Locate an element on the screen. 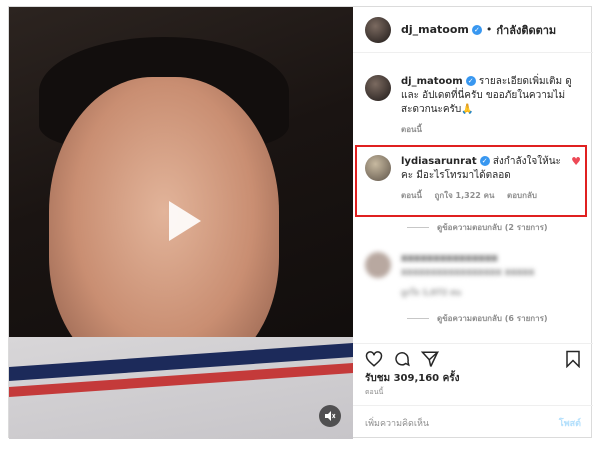  heart-icon is located at coordinates (374, 359).